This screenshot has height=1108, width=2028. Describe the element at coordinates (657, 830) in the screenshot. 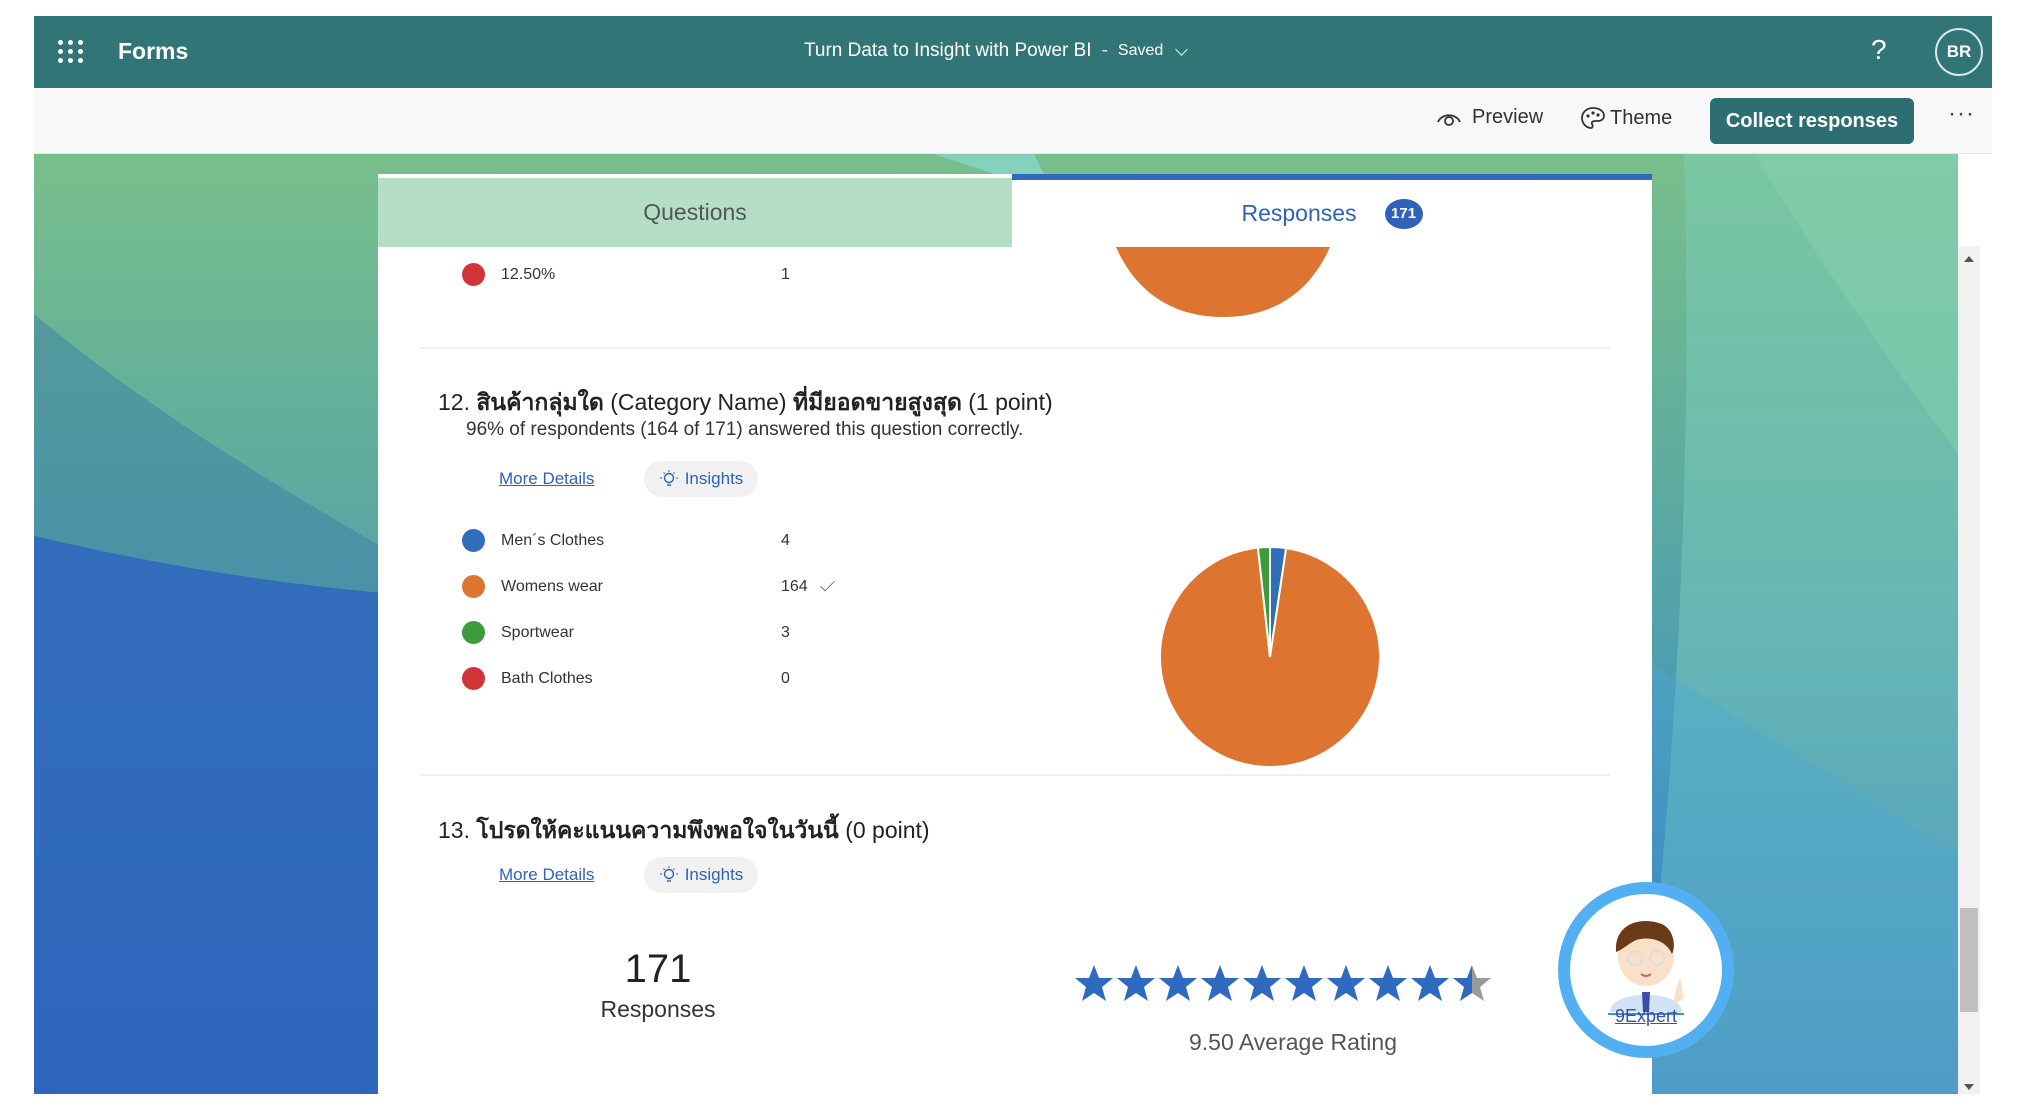

I see `question-text-thai: โปรดให้คะแนนความพึงพอใจในวันนี้` at that location.